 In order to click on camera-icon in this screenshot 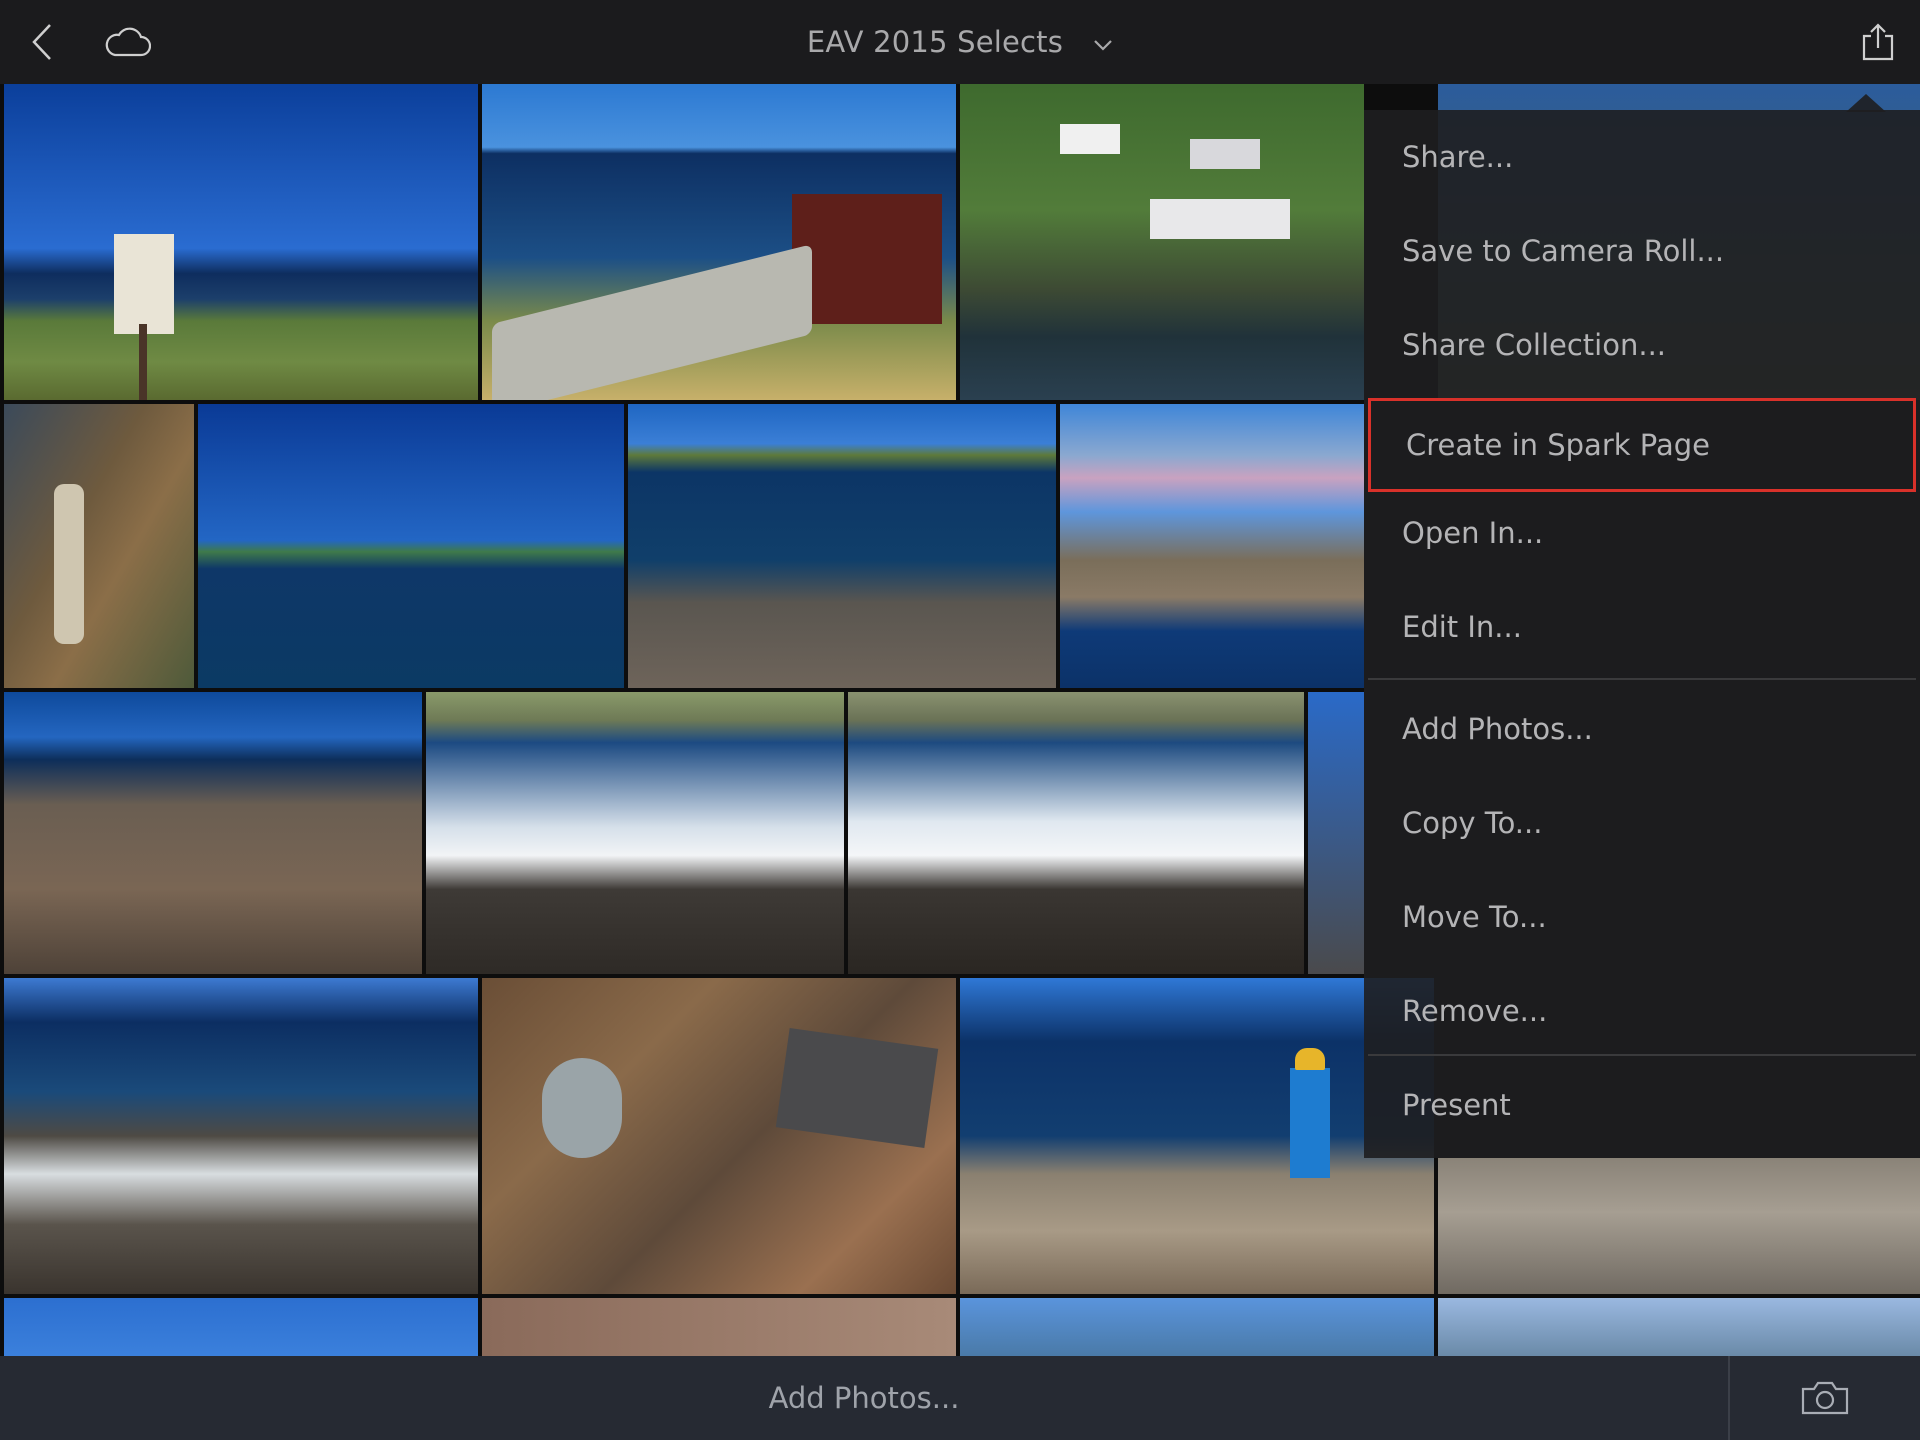, I will do `click(1825, 1398)`.